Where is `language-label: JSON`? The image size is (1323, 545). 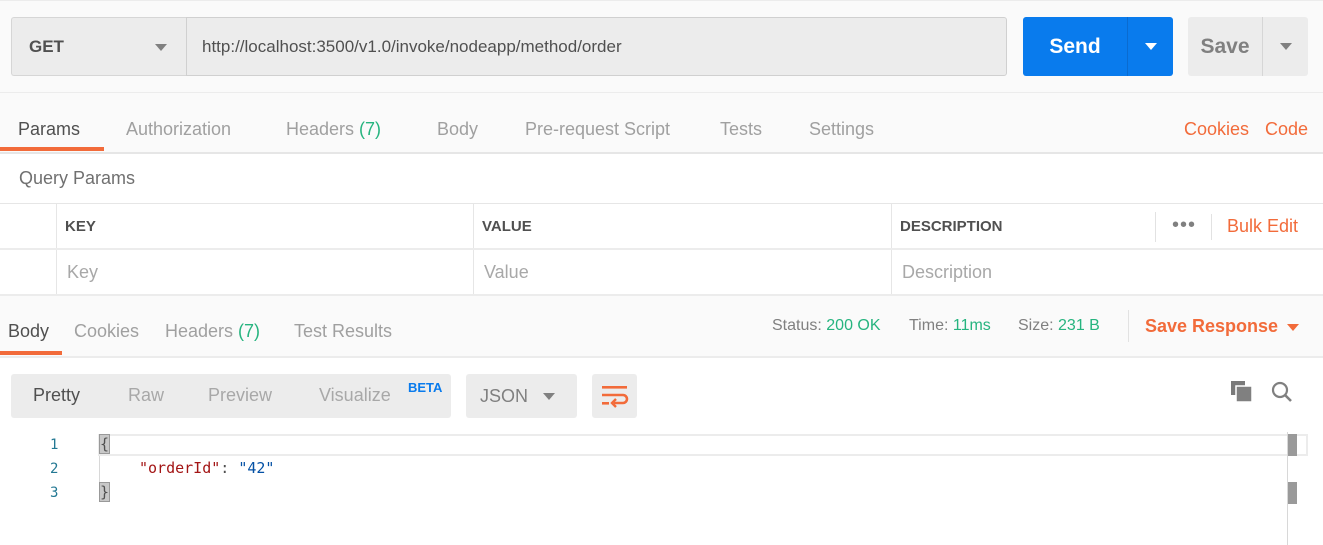 language-label: JSON is located at coordinates (504, 395).